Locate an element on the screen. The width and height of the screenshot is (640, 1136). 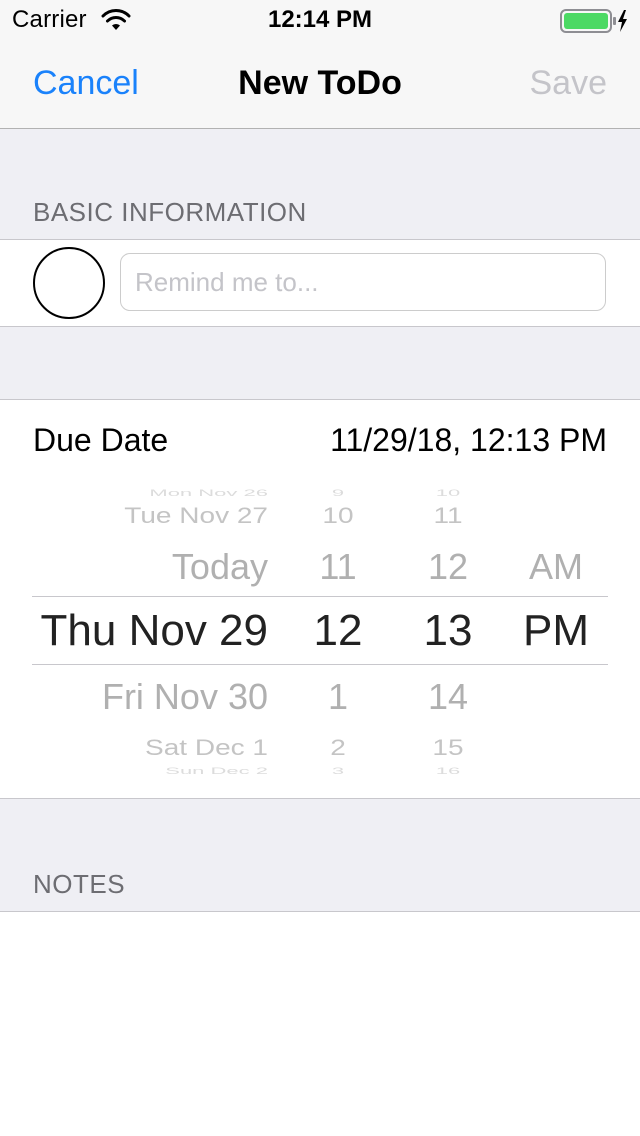
completion-checkbox is located at coordinates (69, 283).